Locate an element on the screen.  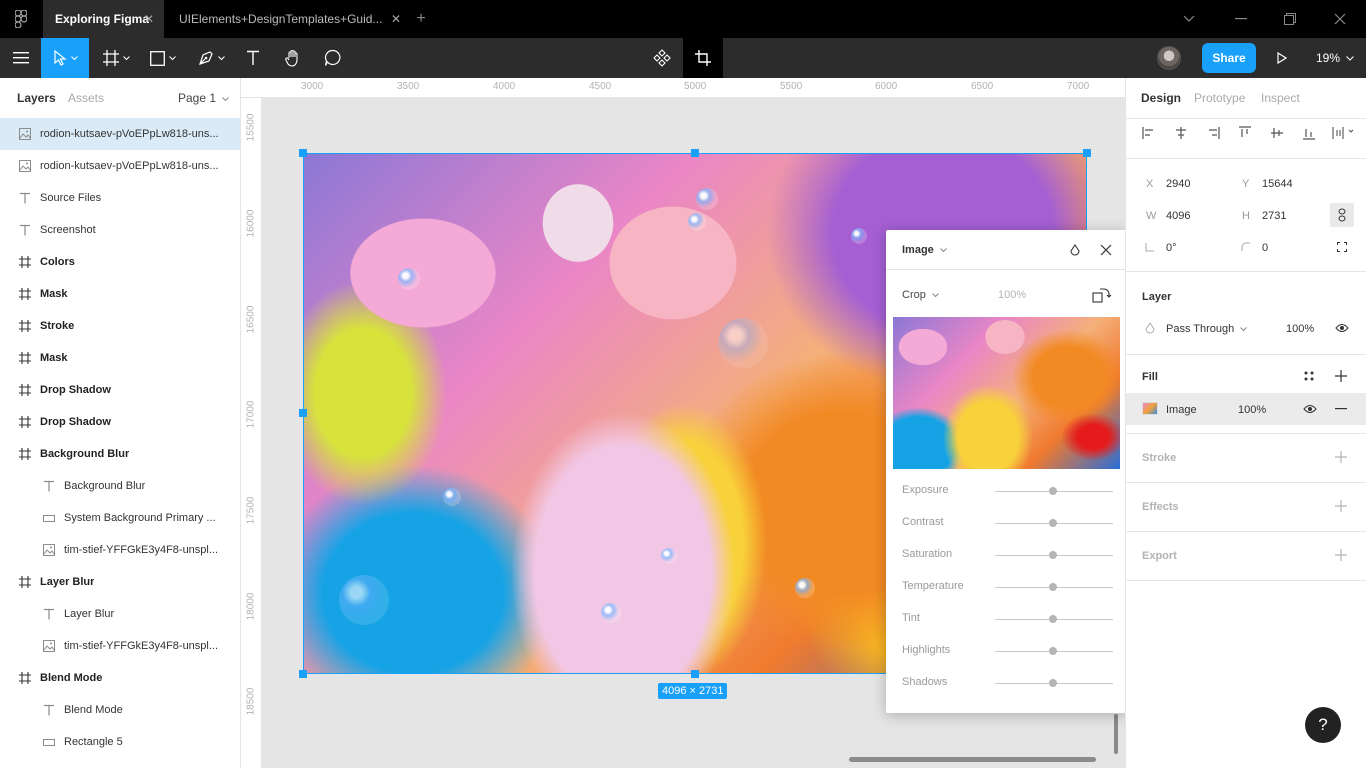
image-fill-swatch is located at coordinates (1150, 408).